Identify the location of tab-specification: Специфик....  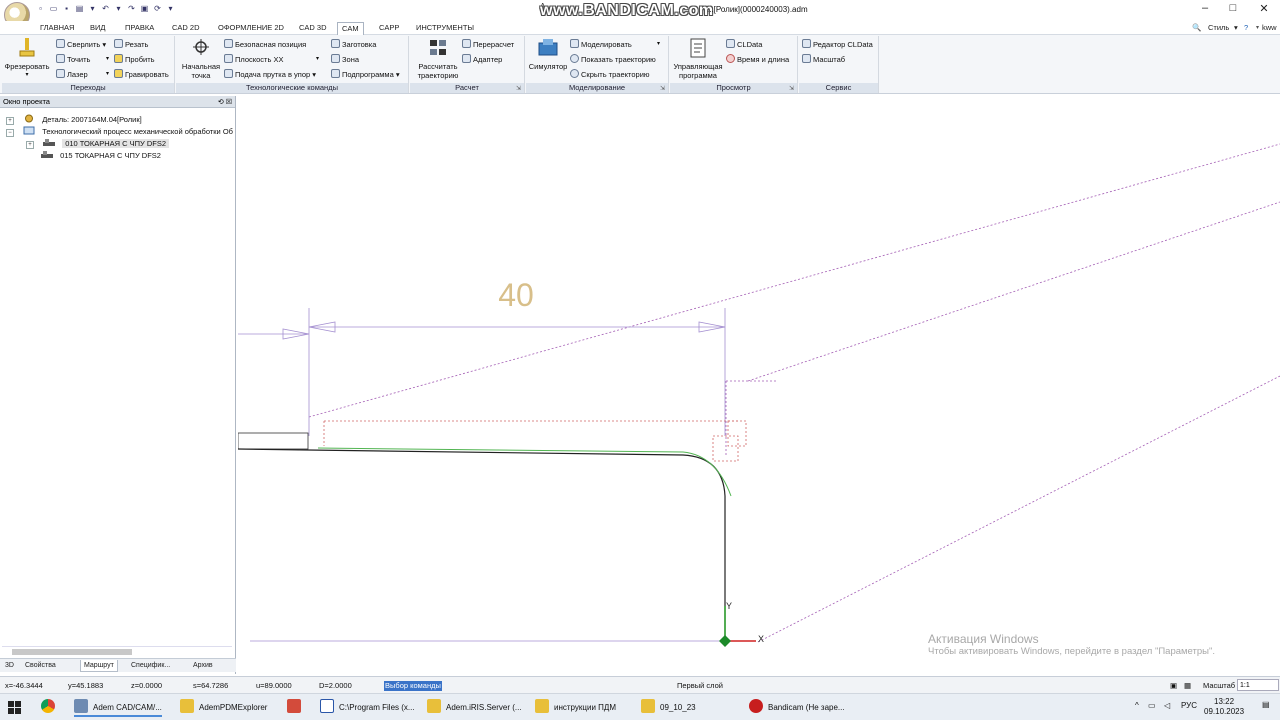
(150, 666).